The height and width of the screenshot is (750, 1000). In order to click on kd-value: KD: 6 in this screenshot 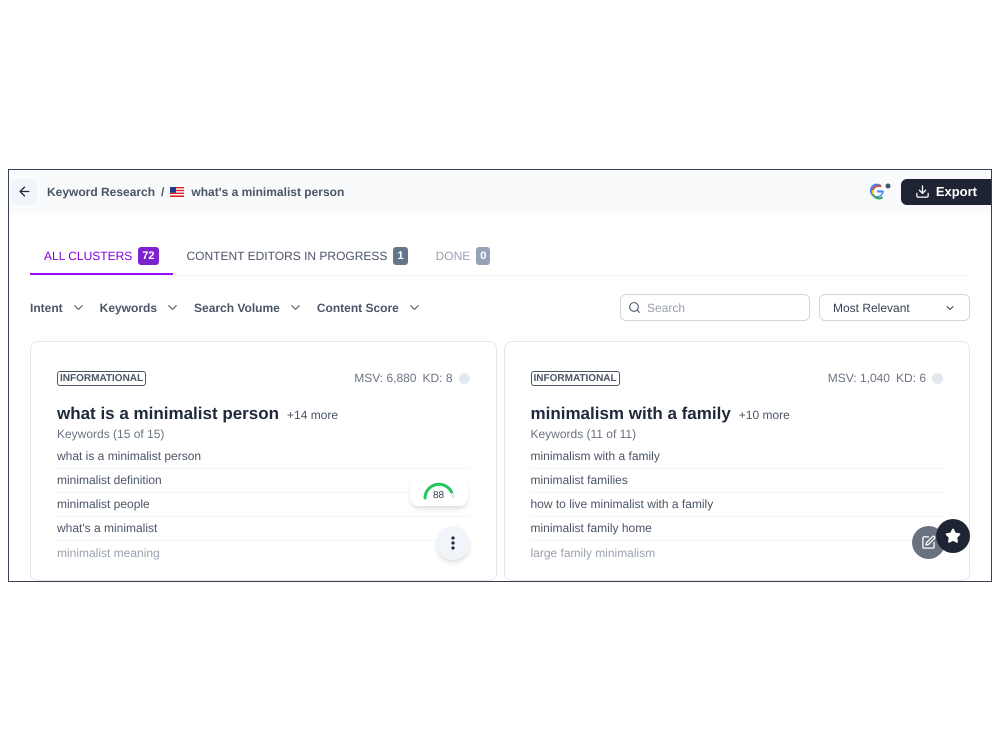, I will do `click(911, 378)`.